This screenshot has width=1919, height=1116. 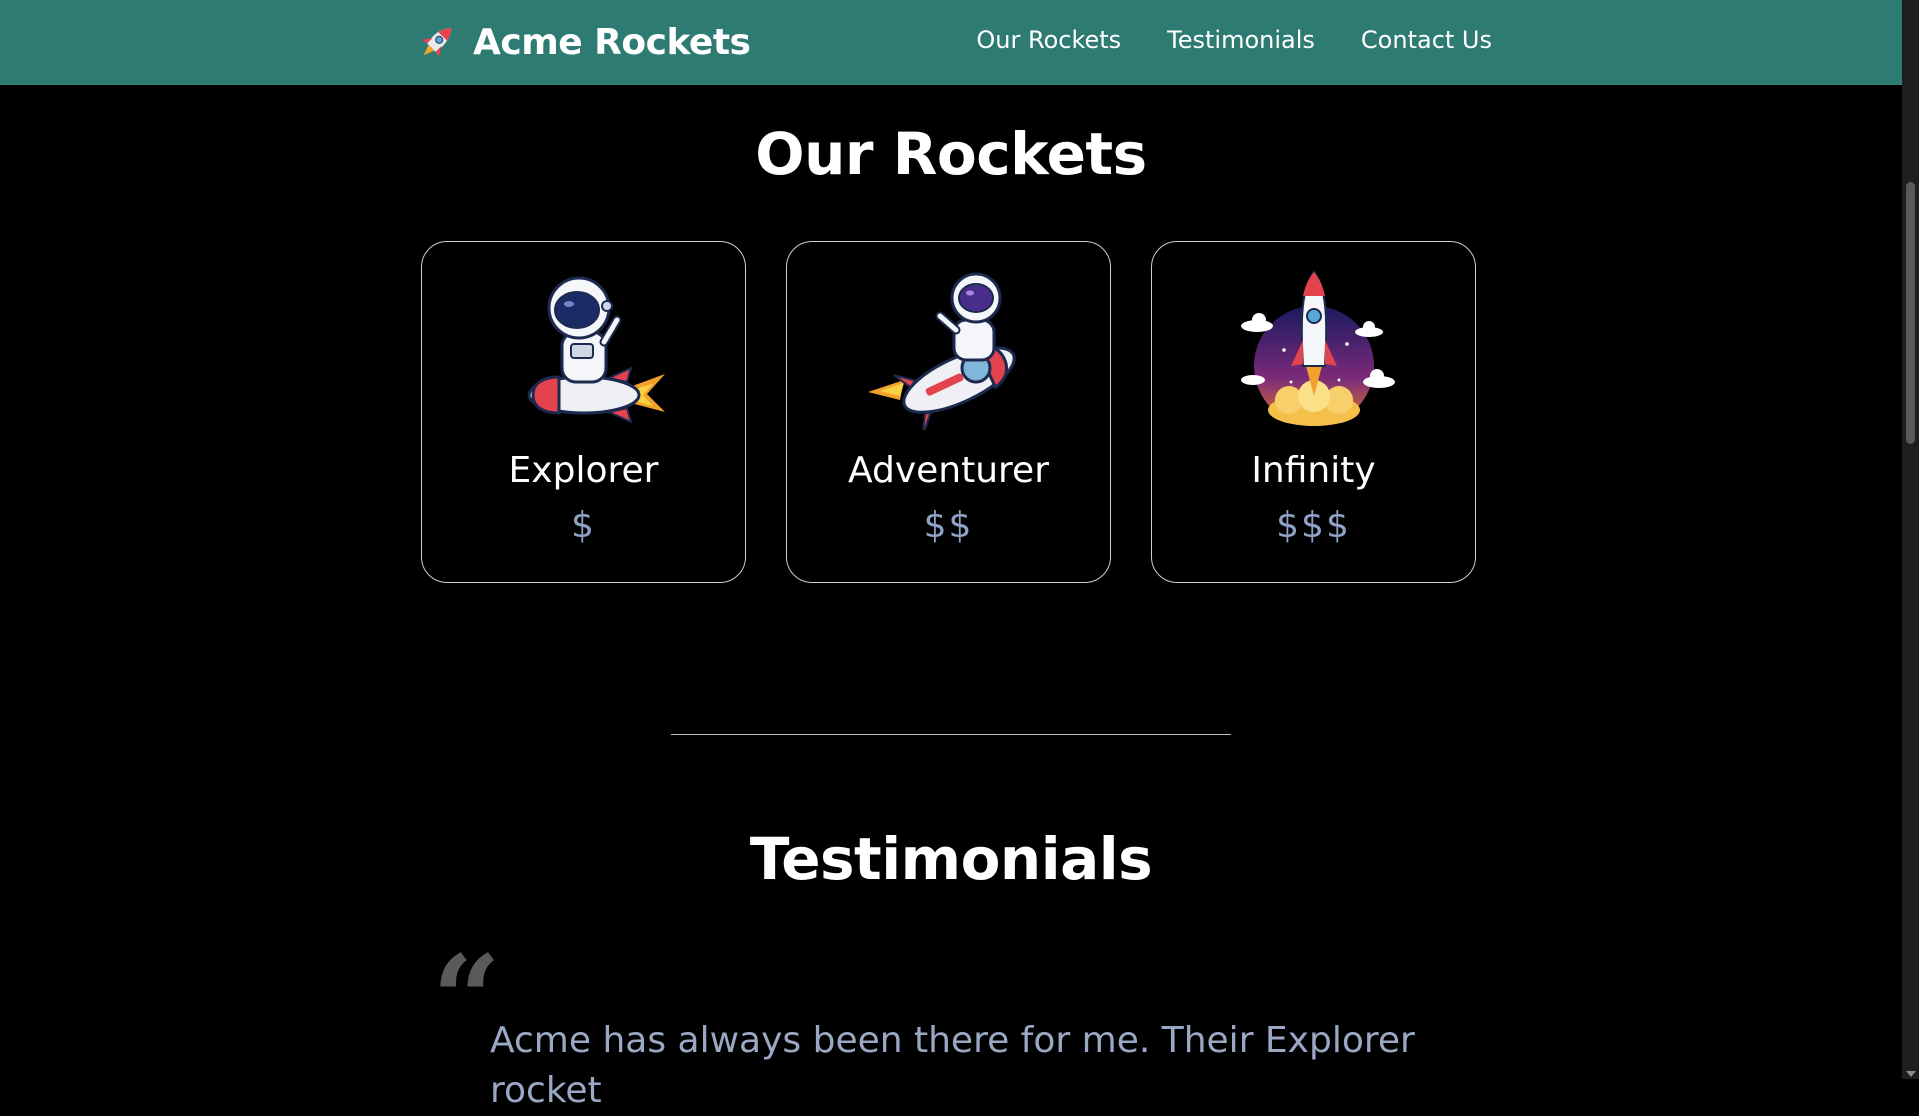 What do you see at coordinates (951, 859) in the screenshot?
I see `testimonials-section-title: Testimonials` at bounding box center [951, 859].